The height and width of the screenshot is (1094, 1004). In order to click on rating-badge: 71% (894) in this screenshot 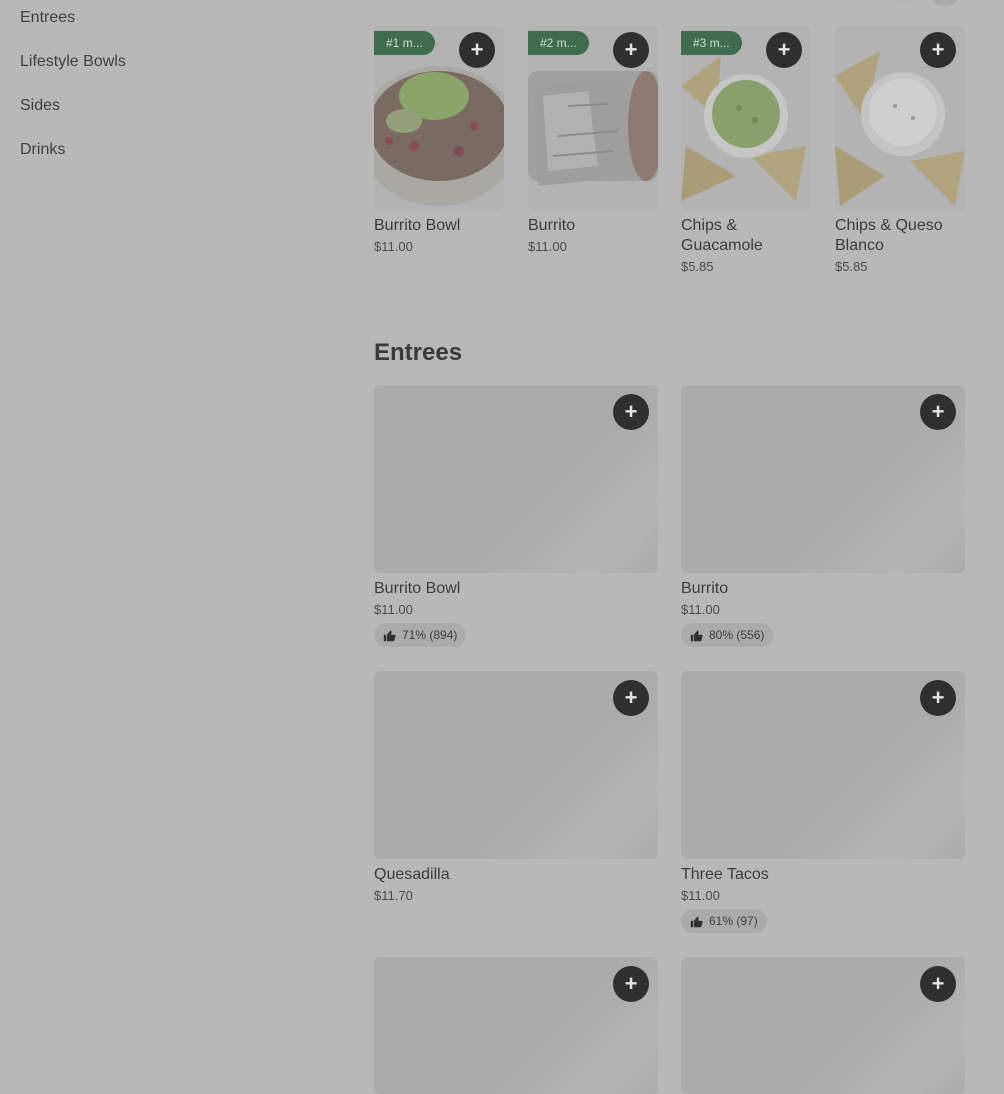, I will do `click(420, 635)`.